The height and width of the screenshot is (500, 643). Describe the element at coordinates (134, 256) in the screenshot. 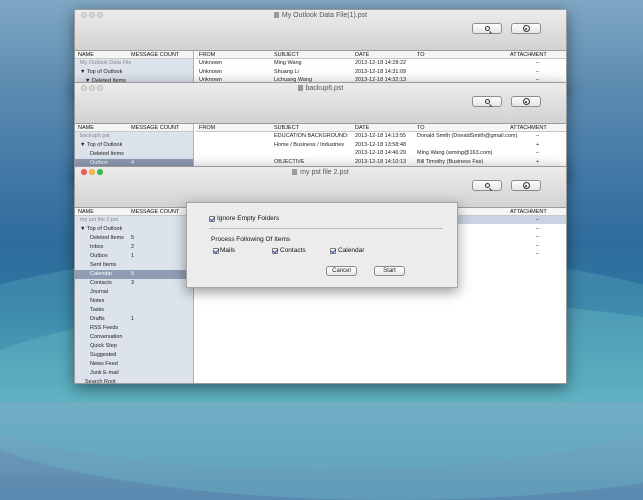

I see `sidebar-item: Outbox 1` at that location.